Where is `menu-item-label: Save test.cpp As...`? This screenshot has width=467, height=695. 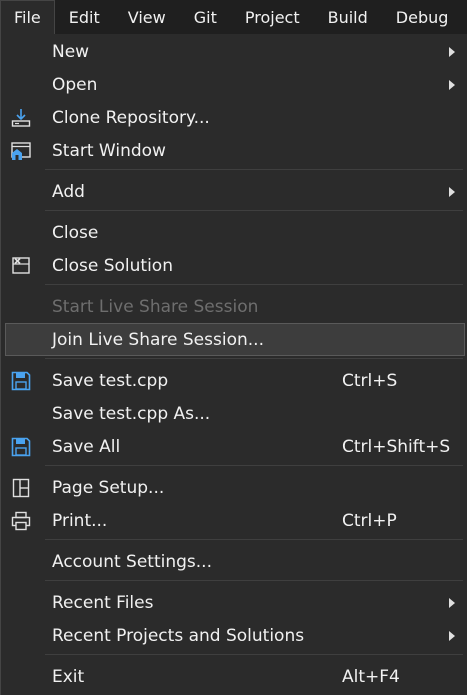
menu-item-label: Save test.cpp As... is located at coordinates (131, 413).